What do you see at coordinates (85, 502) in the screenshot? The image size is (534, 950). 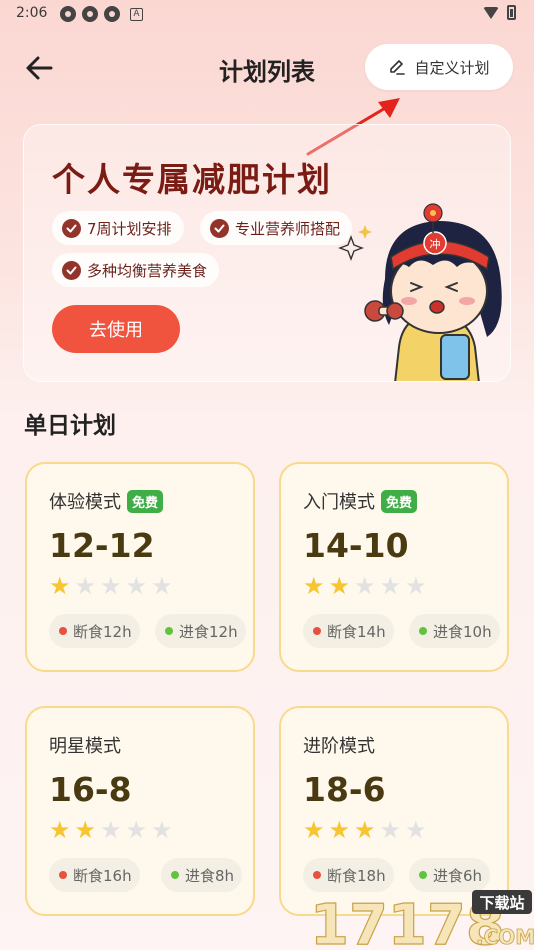 I see `plan-name: 体验模式` at bounding box center [85, 502].